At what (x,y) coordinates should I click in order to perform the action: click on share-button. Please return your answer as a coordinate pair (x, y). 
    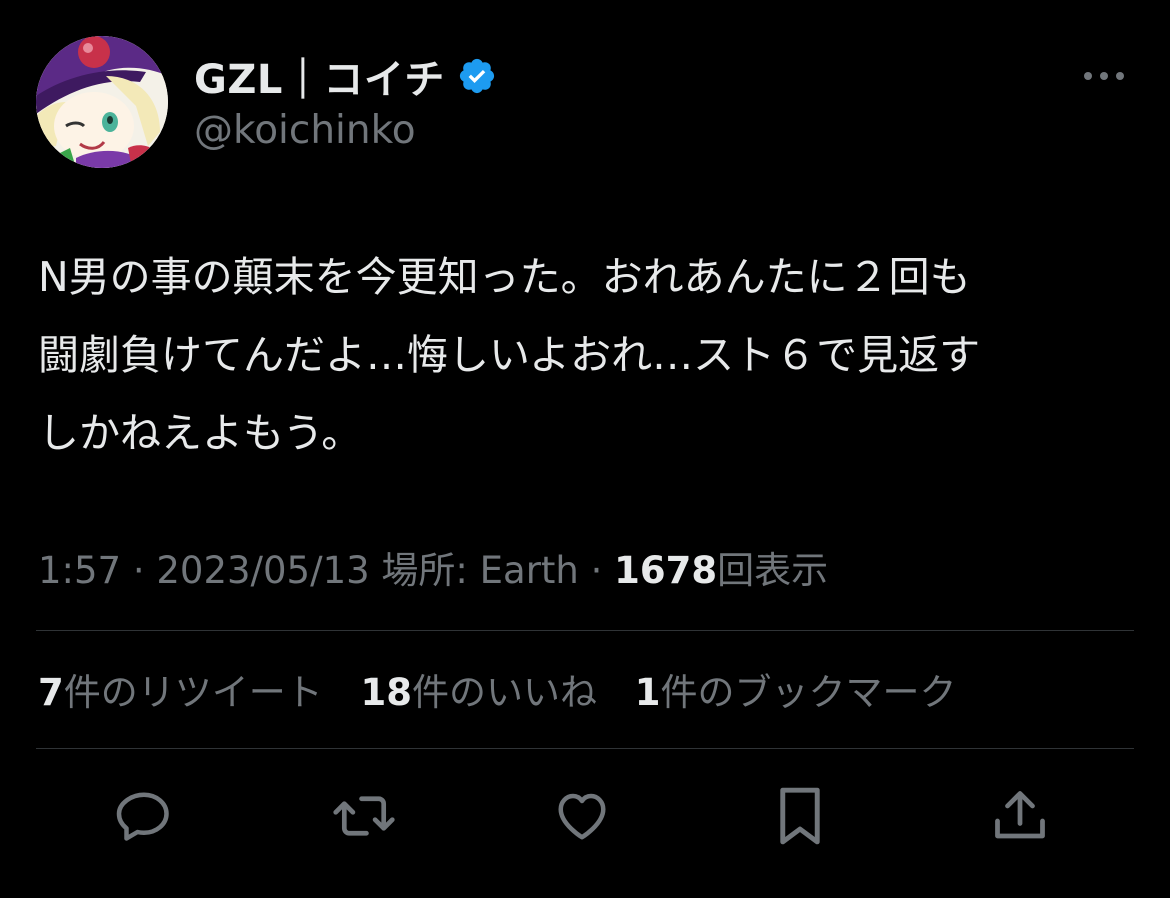
    Looking at the image, I should click on (1020, 816).